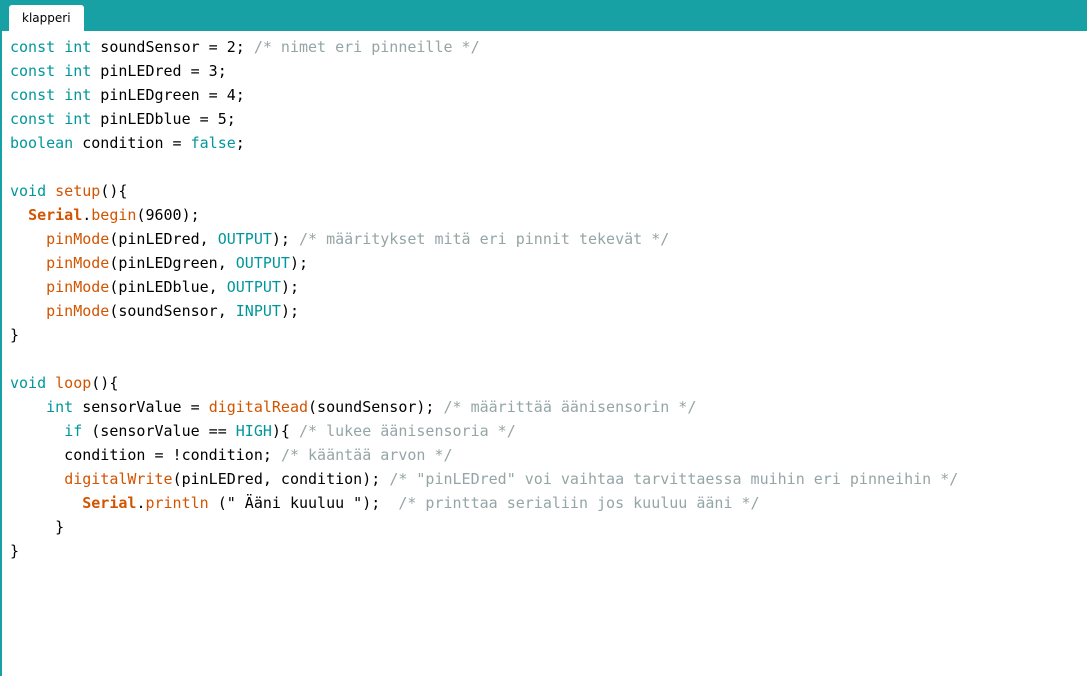 This screenshot has height=676, width=1087. I want to click on code-token-func: digitalWrite, so click(118, 479).